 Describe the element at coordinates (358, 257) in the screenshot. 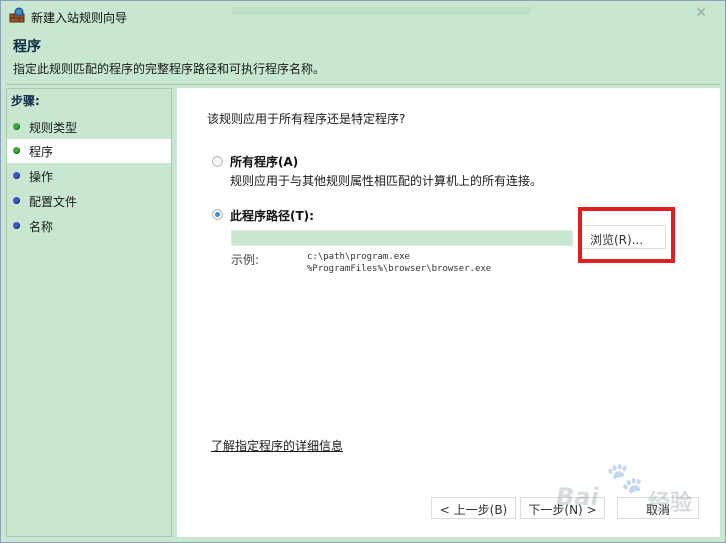

I see `example-path-line: c:\path\program.exe` at that location.